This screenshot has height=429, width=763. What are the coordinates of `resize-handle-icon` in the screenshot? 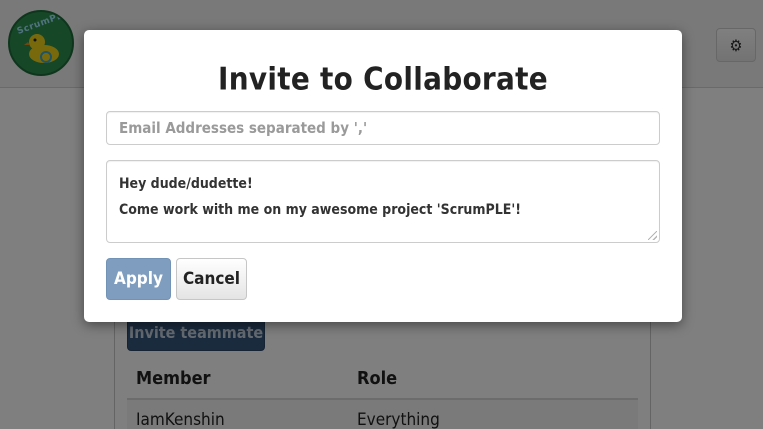 It's located at (652, 235).